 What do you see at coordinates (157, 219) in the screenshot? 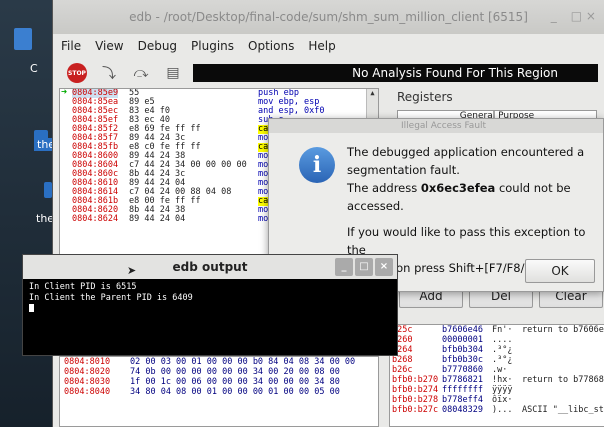
I see `instruction-bytes: 89 44 24 04` at bounding box center [157, 219].